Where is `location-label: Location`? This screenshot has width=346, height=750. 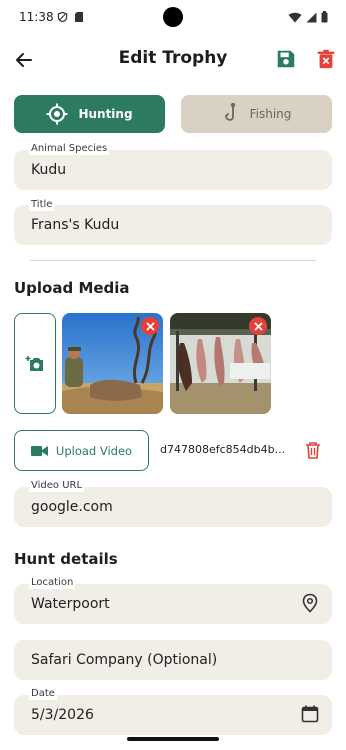
location-label: Location is located at coordinates (52, 583).